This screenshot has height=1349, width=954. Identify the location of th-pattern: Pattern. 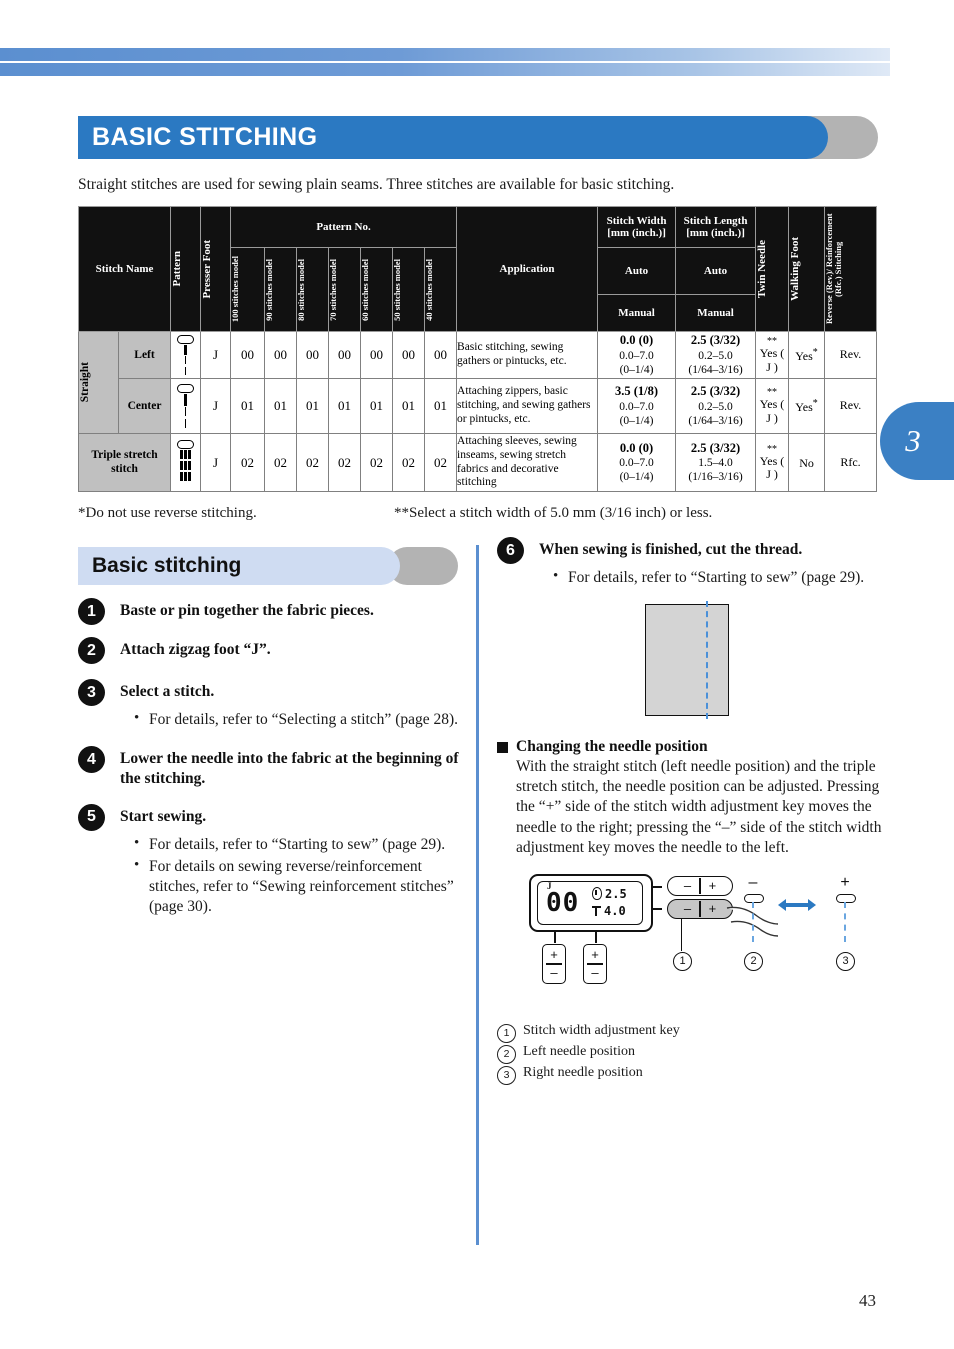
(185, 269).